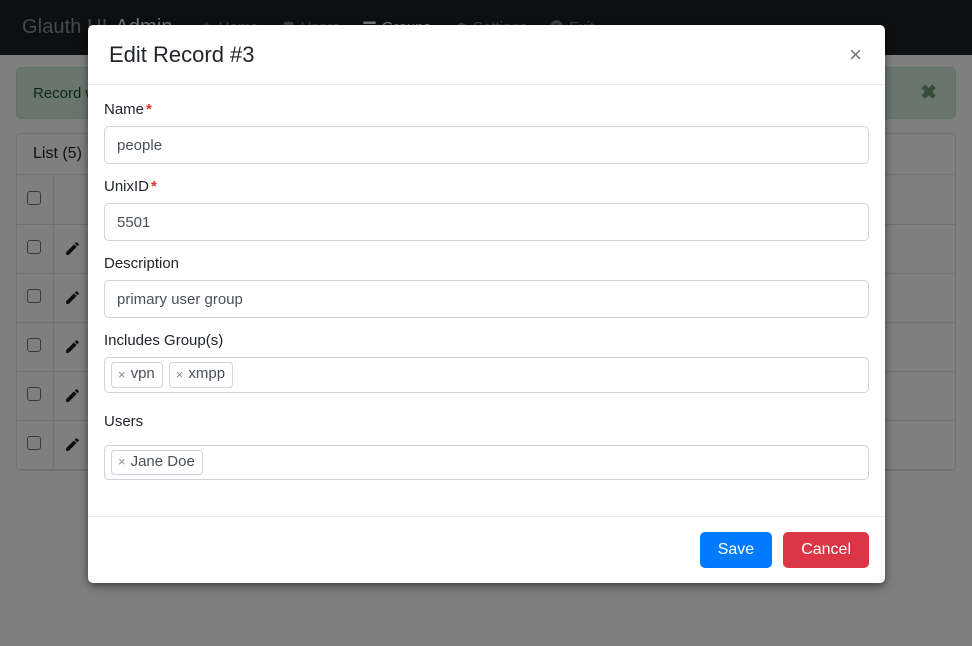 The width and height of the screenshot is (972, 646). Describe the element at coordinates (855, 54) in the screenshot. I see `modal-close-button: ×` at that location.